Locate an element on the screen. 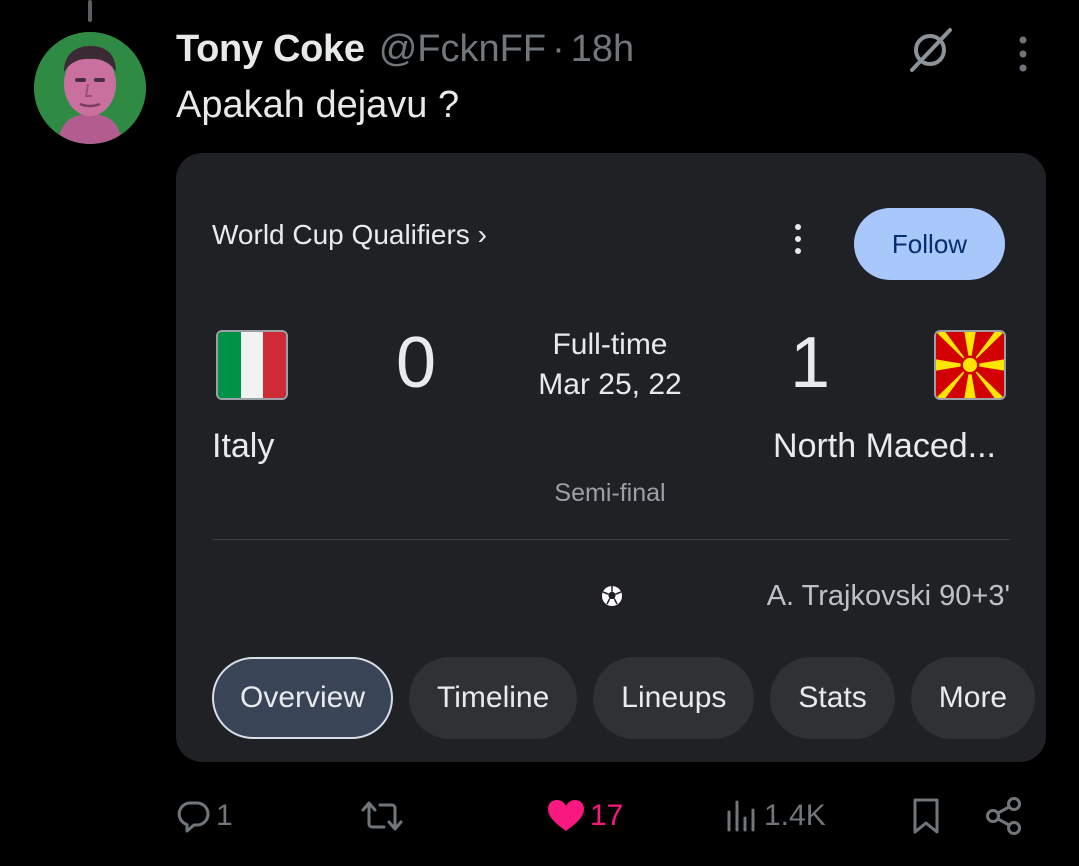  like-button: 17 is located at coordinates (584, 816).